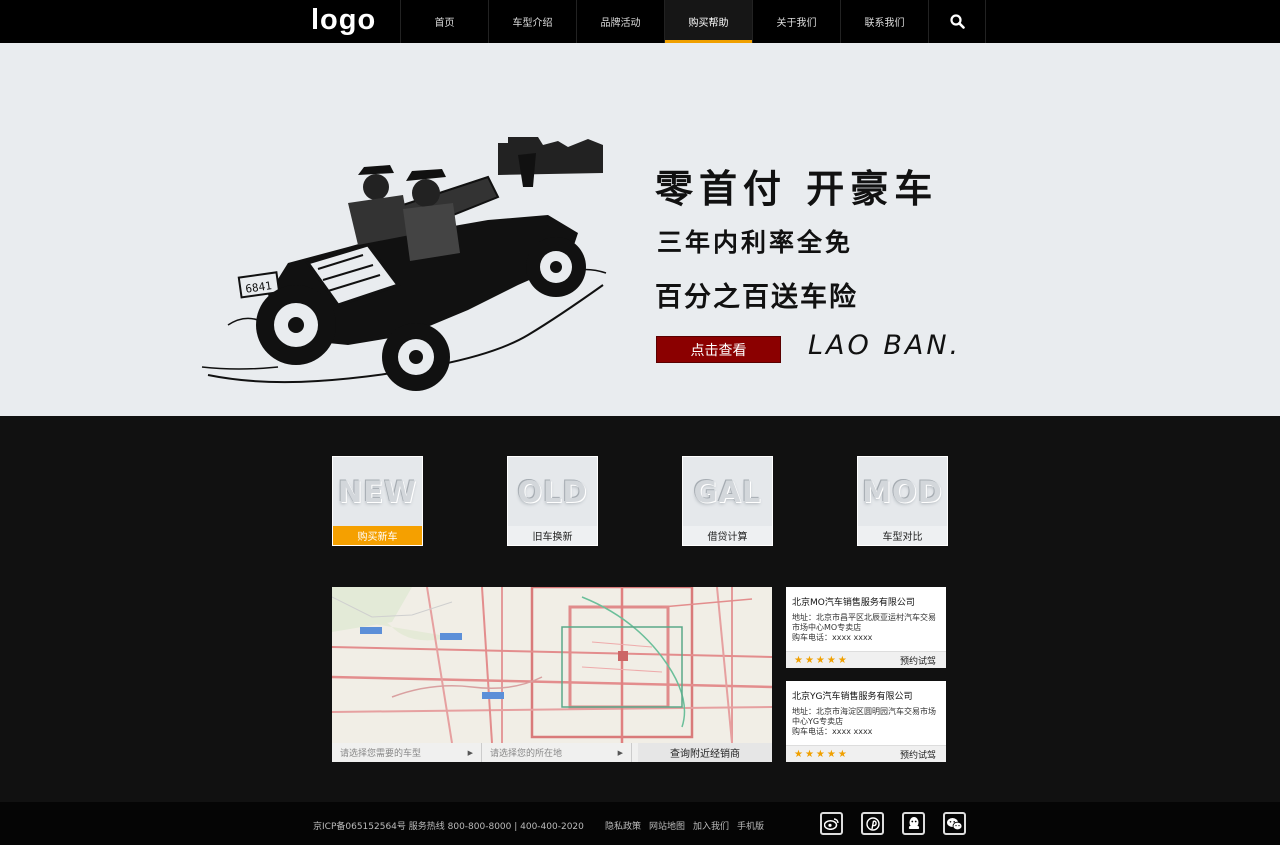  I want to click on footer-links: 隐私政策 网站地图 加入我们 手机版, so click(684, 825).